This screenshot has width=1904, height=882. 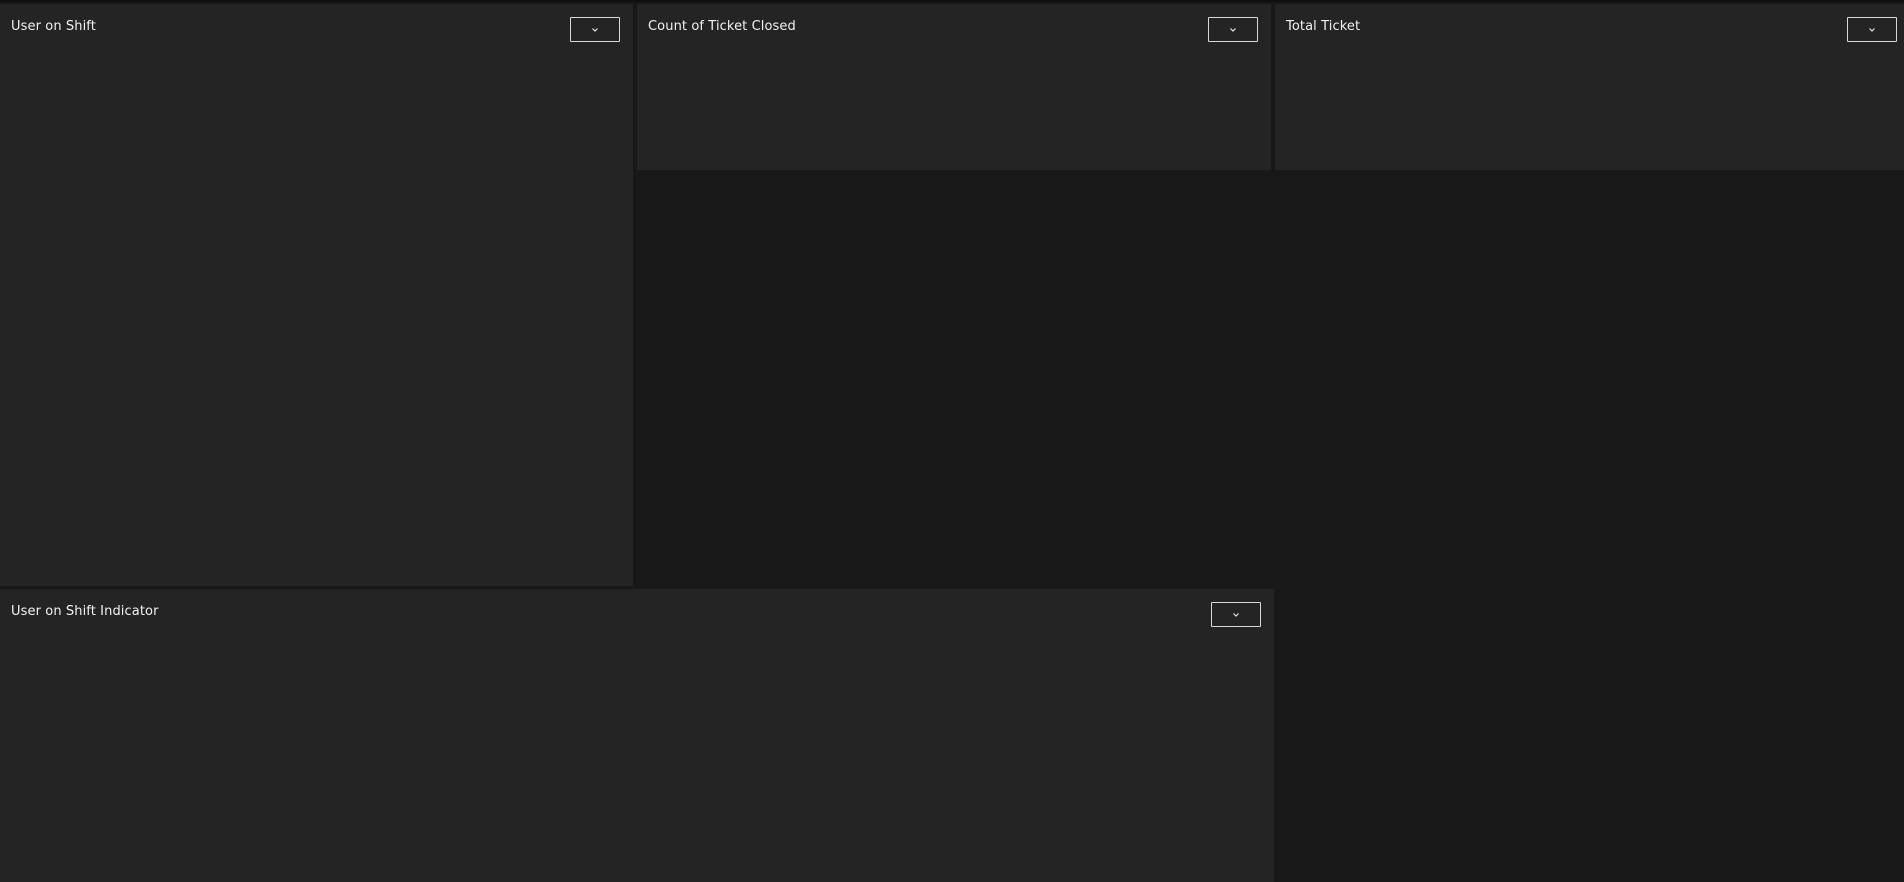 What do you see at coordinates (1323, 26) in the screenshot?
I see `panel-title: Total Ticket` at bounding box center [1323, 26].